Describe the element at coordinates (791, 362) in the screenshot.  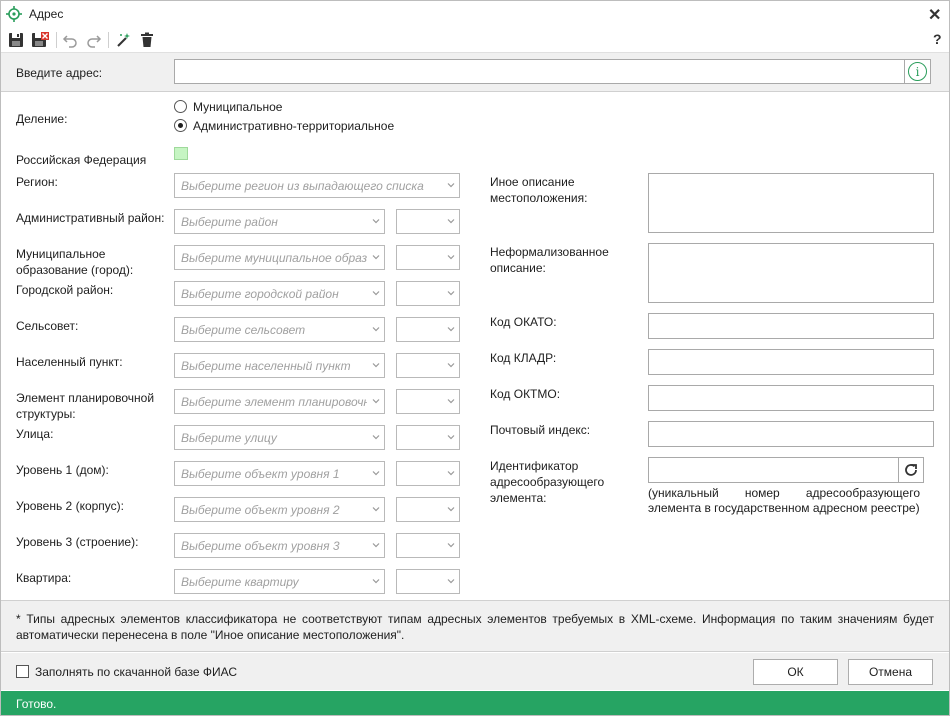
I see `kladr-field` at that location.